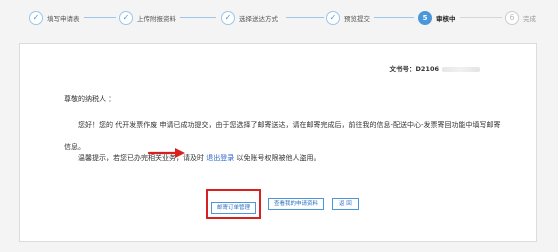 Image resolution: width=558 pixels, height=252 pixels. I want to click on mail-order-manage-button: 邮寄订单管理, so click(234, 208).